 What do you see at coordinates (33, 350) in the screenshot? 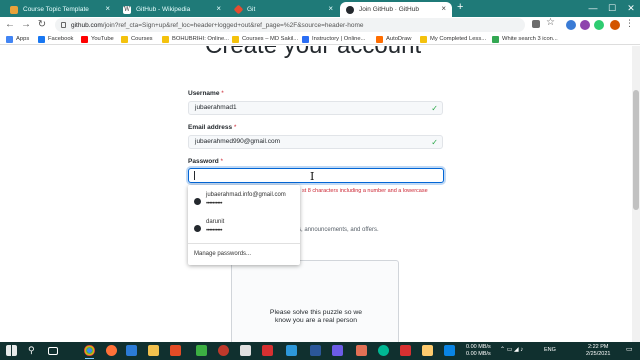
I see `search-icon: ⚲` at bounding box center [33, 350].